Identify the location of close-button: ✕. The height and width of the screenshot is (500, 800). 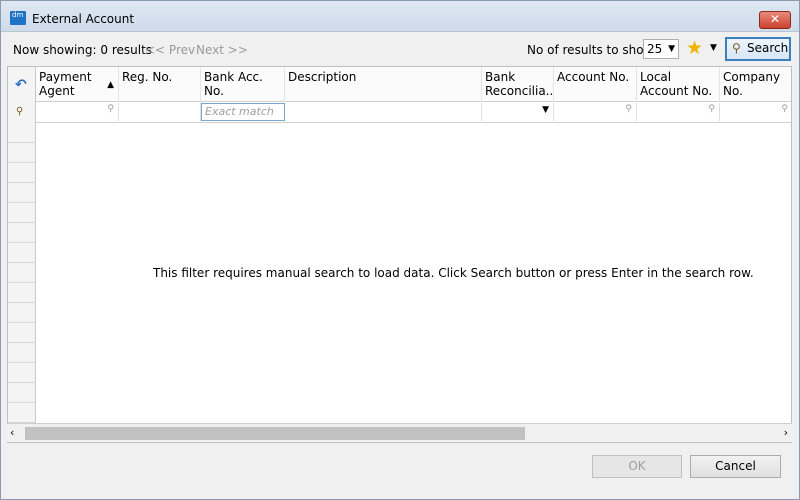
(775, 20).